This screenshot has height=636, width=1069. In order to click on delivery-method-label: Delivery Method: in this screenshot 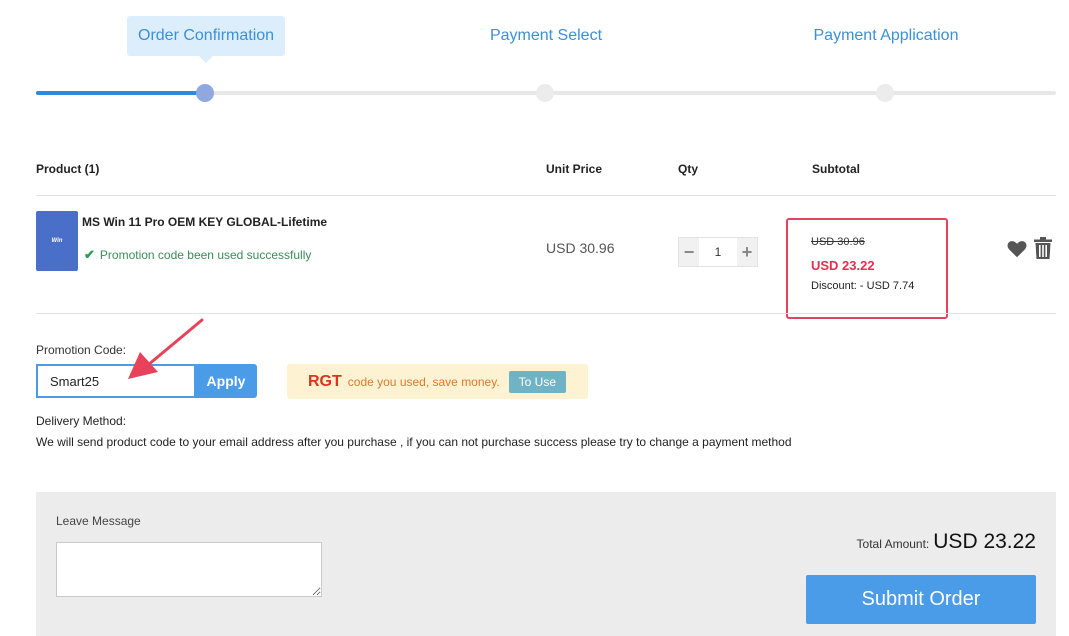, I will do `click(81, 421)`.